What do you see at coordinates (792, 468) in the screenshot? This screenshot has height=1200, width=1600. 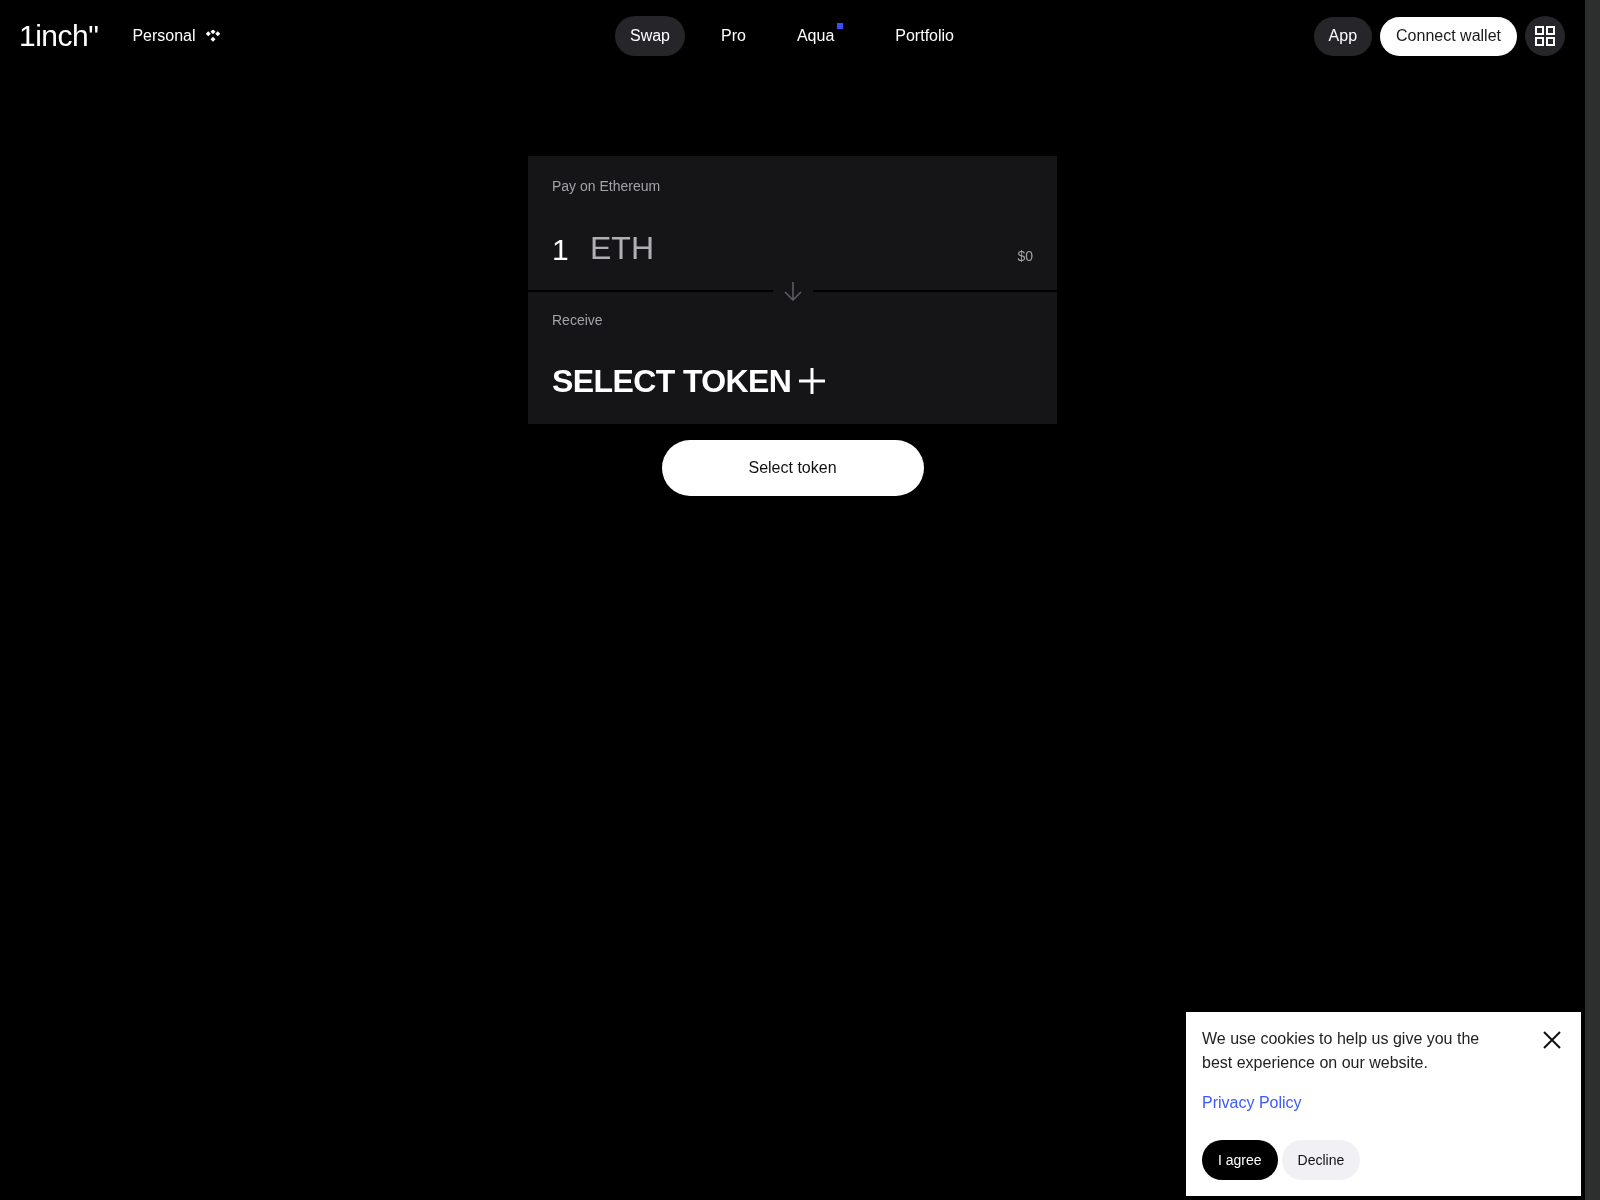 I see `select-token-button: Select token` at bounding box center [792, 468].